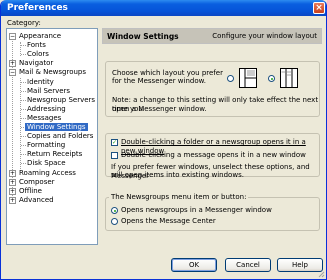 This screenshot has height=280, width=327. I want to click on title-bar: Preferences ×, so click(163, 8).